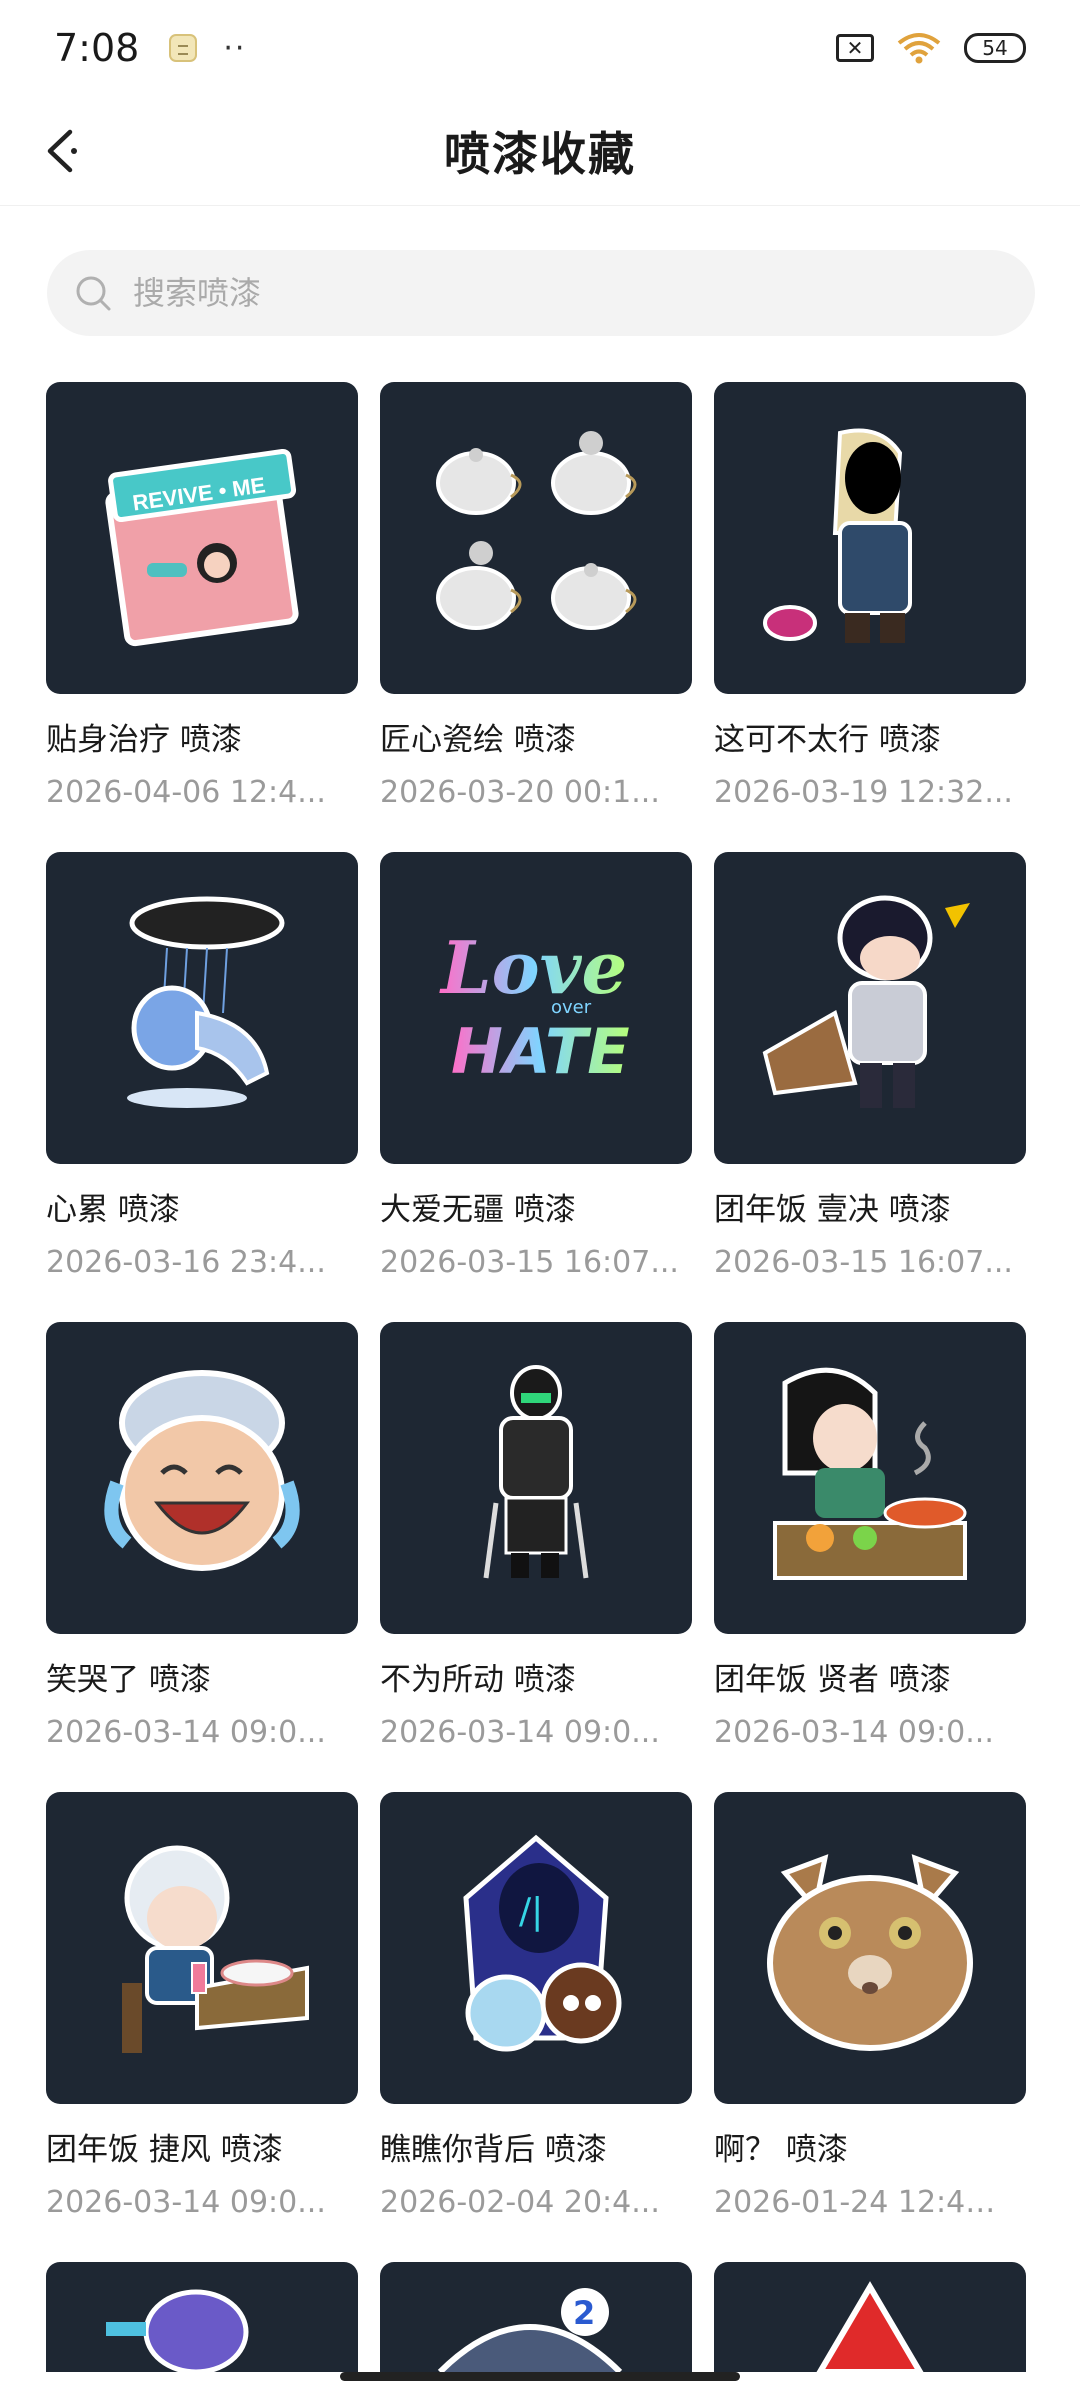 This screenshot has width=1080, height=2400. I want to click on teapots-sticker-icon, so click(536, 530).